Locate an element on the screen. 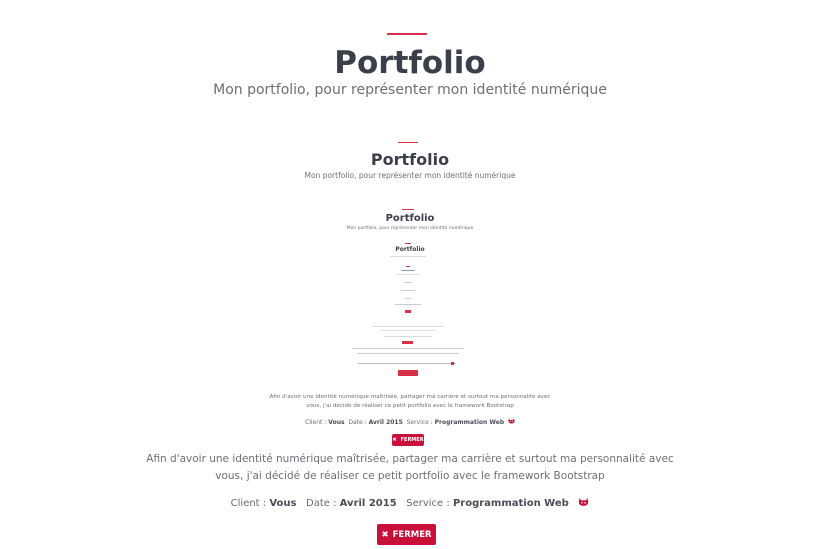  outer-divider is located at coordinates (407, 34).